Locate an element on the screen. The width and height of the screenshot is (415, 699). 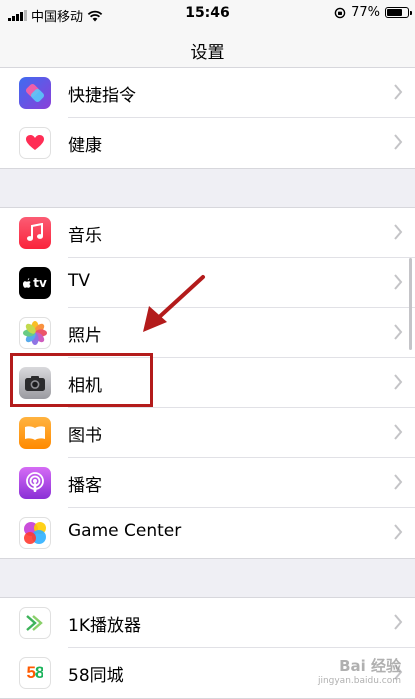
settings-row-label: 健康 is located at coordinates (85, 146).